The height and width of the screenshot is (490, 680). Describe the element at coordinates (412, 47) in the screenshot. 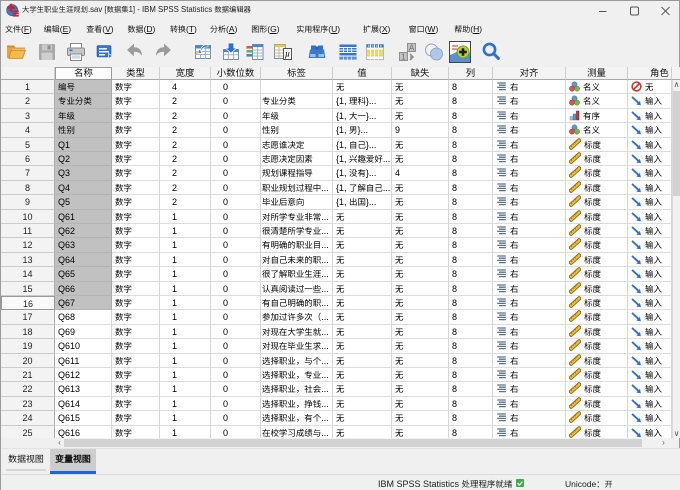

I see `svg-text: A` at that location.